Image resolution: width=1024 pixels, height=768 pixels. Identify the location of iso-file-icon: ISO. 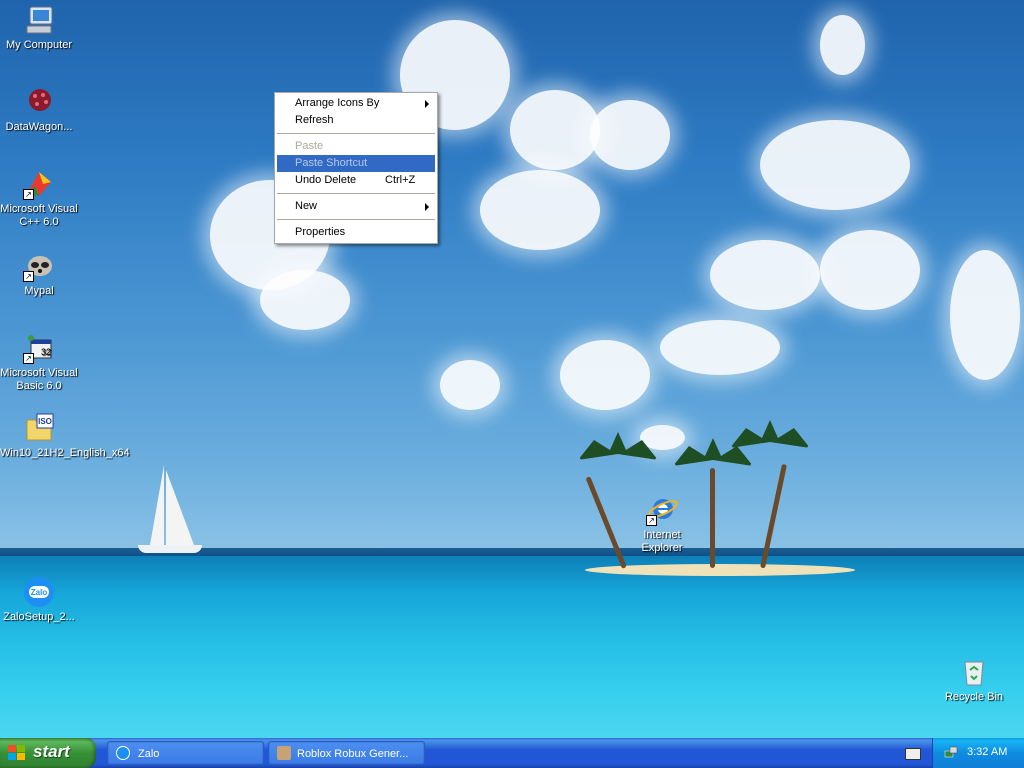
(39, 428).